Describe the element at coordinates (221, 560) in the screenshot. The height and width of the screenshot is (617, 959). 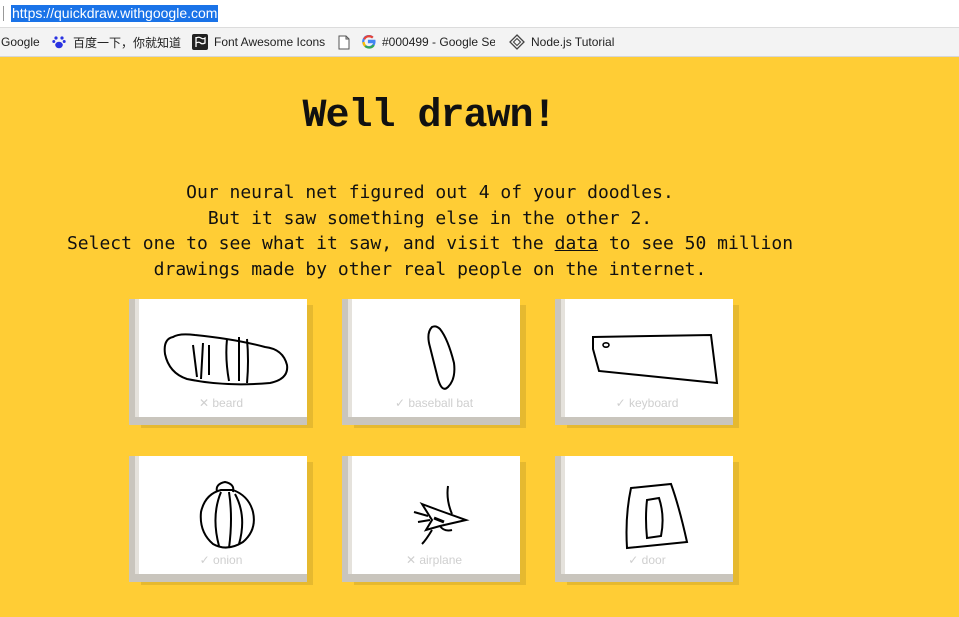
I see `doodle-label: ✓ onion` at that location.